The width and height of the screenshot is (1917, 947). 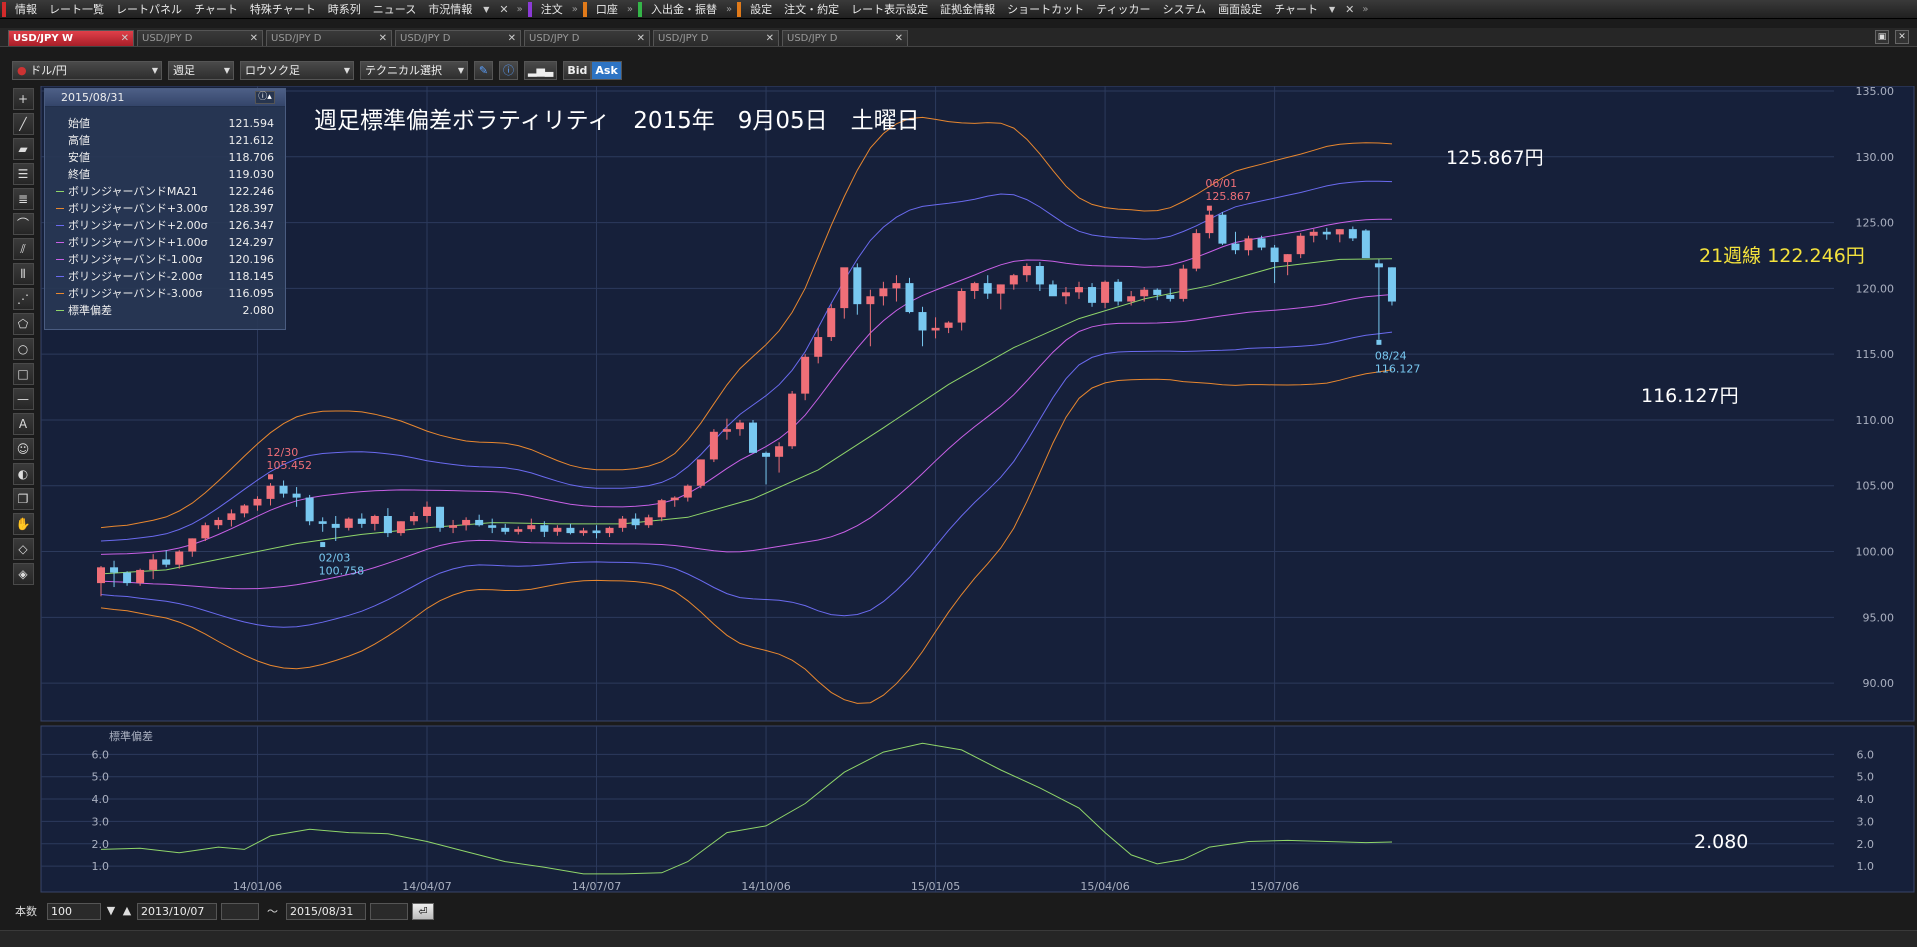 I want to click on y-tick-label: 115.00, so click(x=1875, y=354).